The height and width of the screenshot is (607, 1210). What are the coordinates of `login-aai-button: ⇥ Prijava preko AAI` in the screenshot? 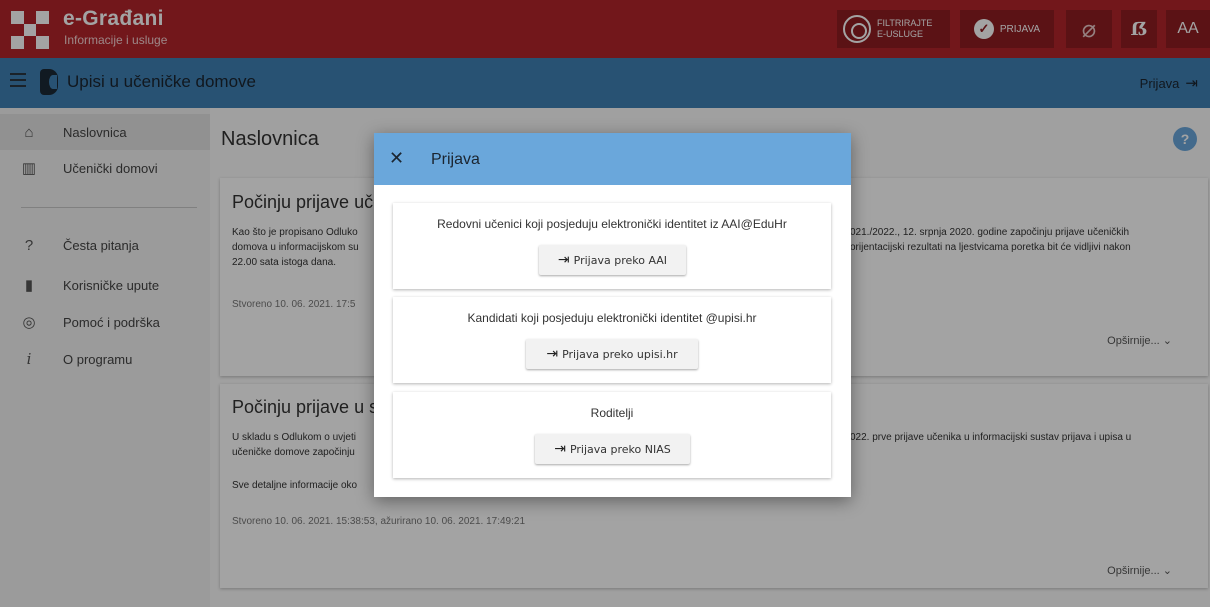 It's located at (612, 260).